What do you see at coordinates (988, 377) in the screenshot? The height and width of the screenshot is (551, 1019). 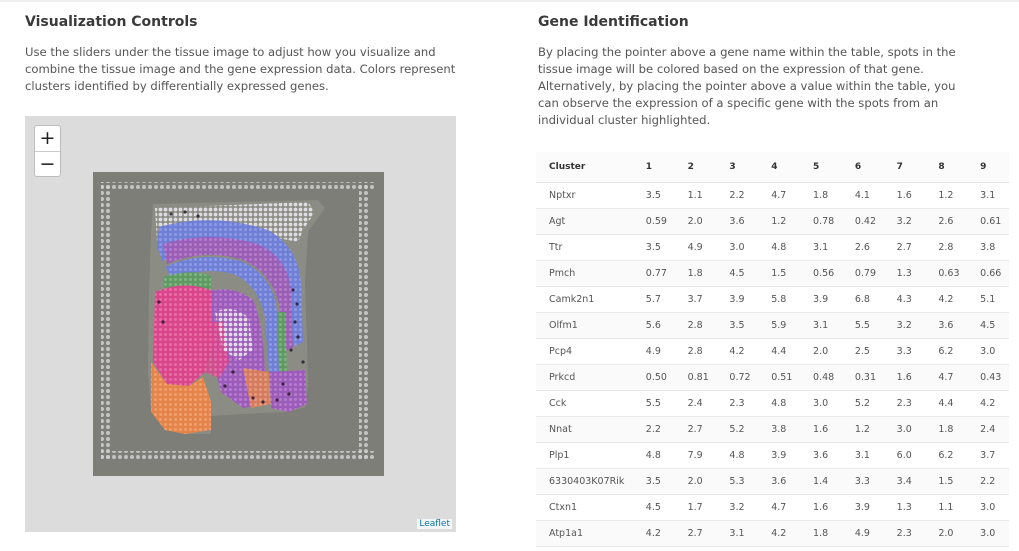 I see `expression-value-cell: 0.43` at bounding box center [988, 377].